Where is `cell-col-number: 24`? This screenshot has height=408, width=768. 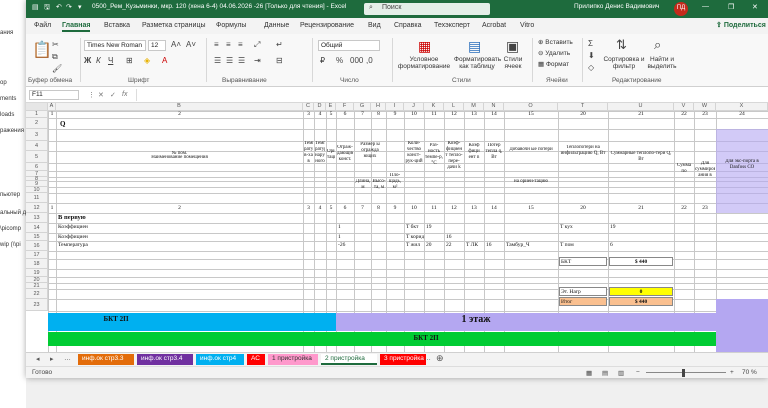 cell-col-number: 24 is located at coordinates (742, 114).